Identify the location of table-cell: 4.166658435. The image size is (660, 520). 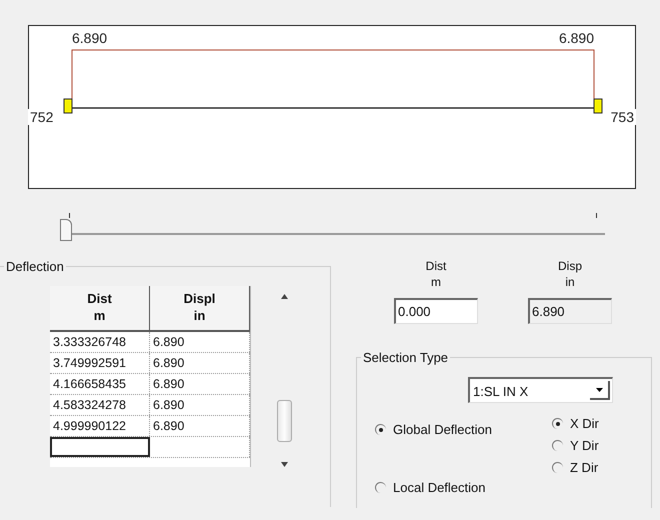
(100, 384).